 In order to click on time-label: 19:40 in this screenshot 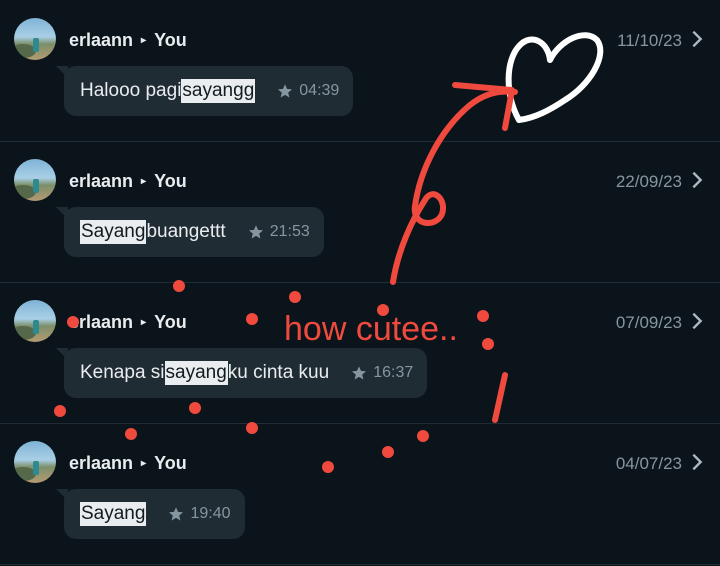, I will do `click(210, 513)`.